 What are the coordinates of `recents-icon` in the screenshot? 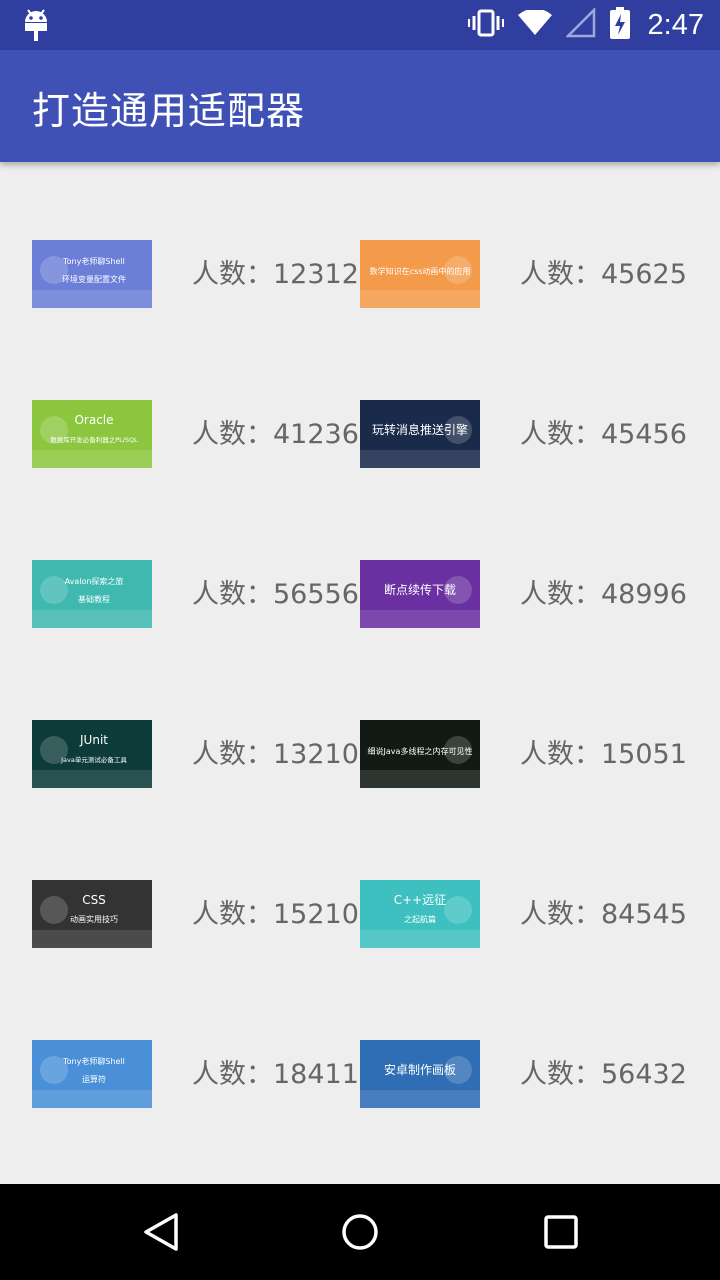 It's located at (561, 1232).